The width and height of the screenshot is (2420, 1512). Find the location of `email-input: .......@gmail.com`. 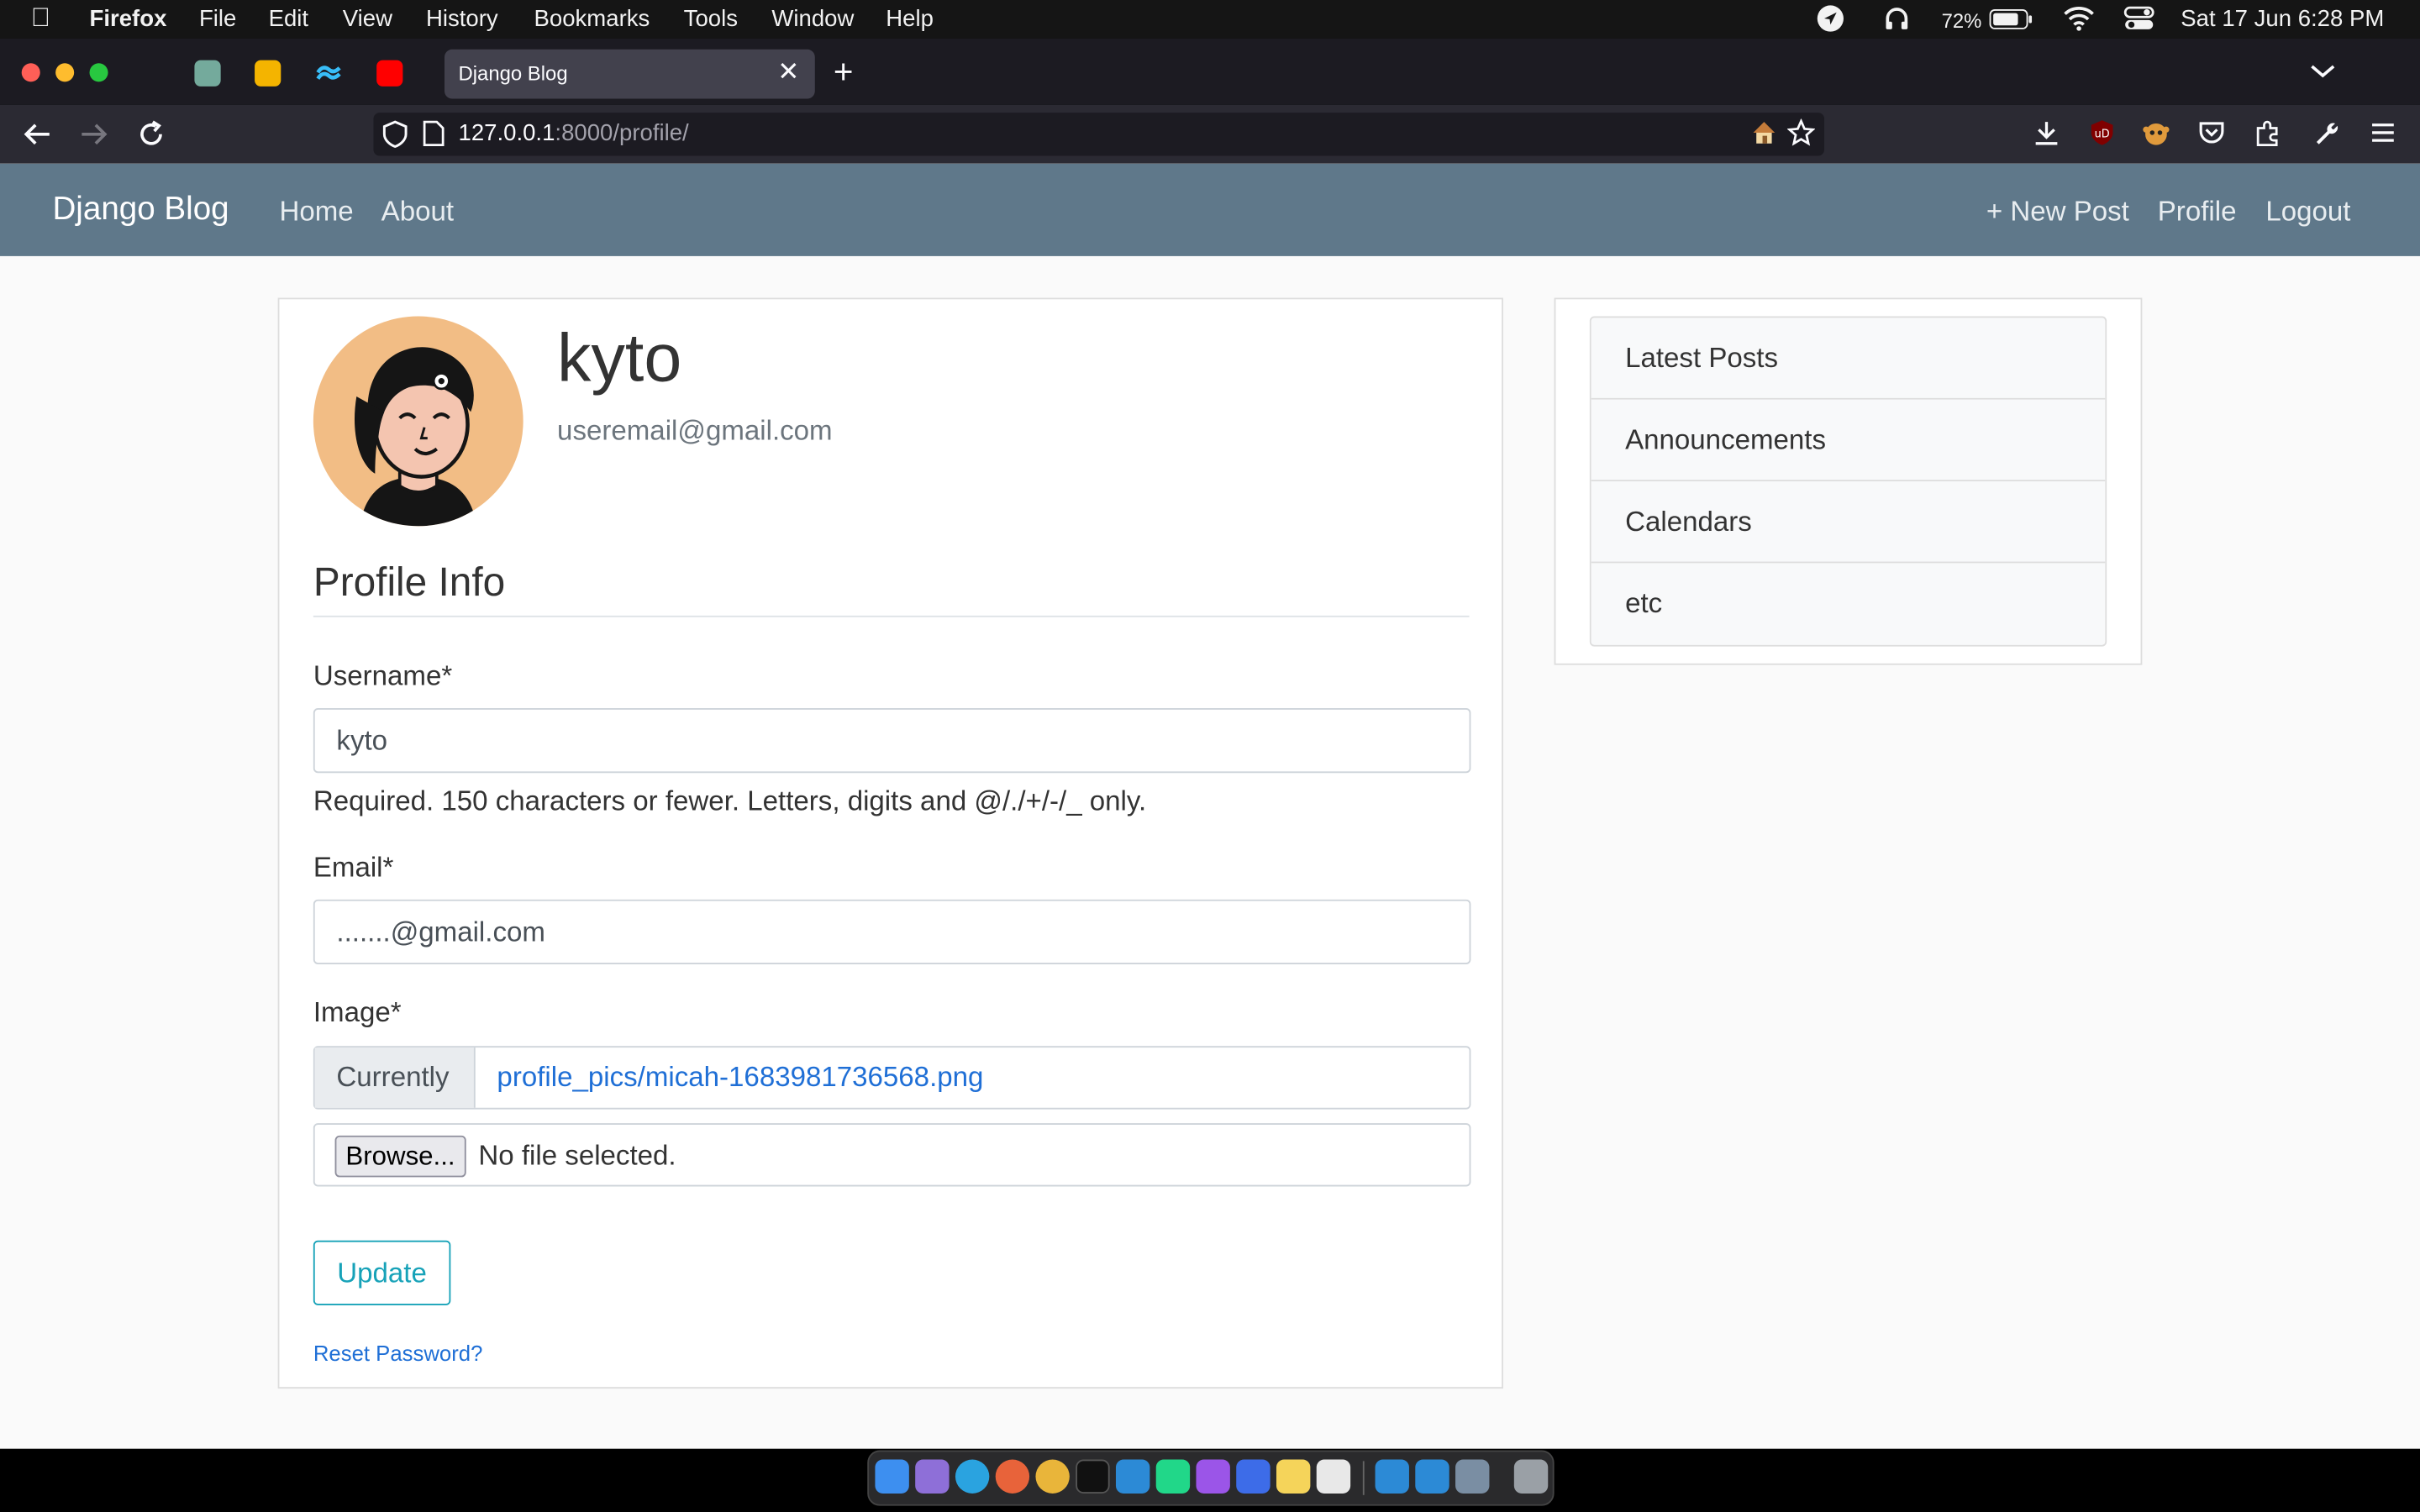

email-input: .......@gmail.com is located at coordinates (892, 931).